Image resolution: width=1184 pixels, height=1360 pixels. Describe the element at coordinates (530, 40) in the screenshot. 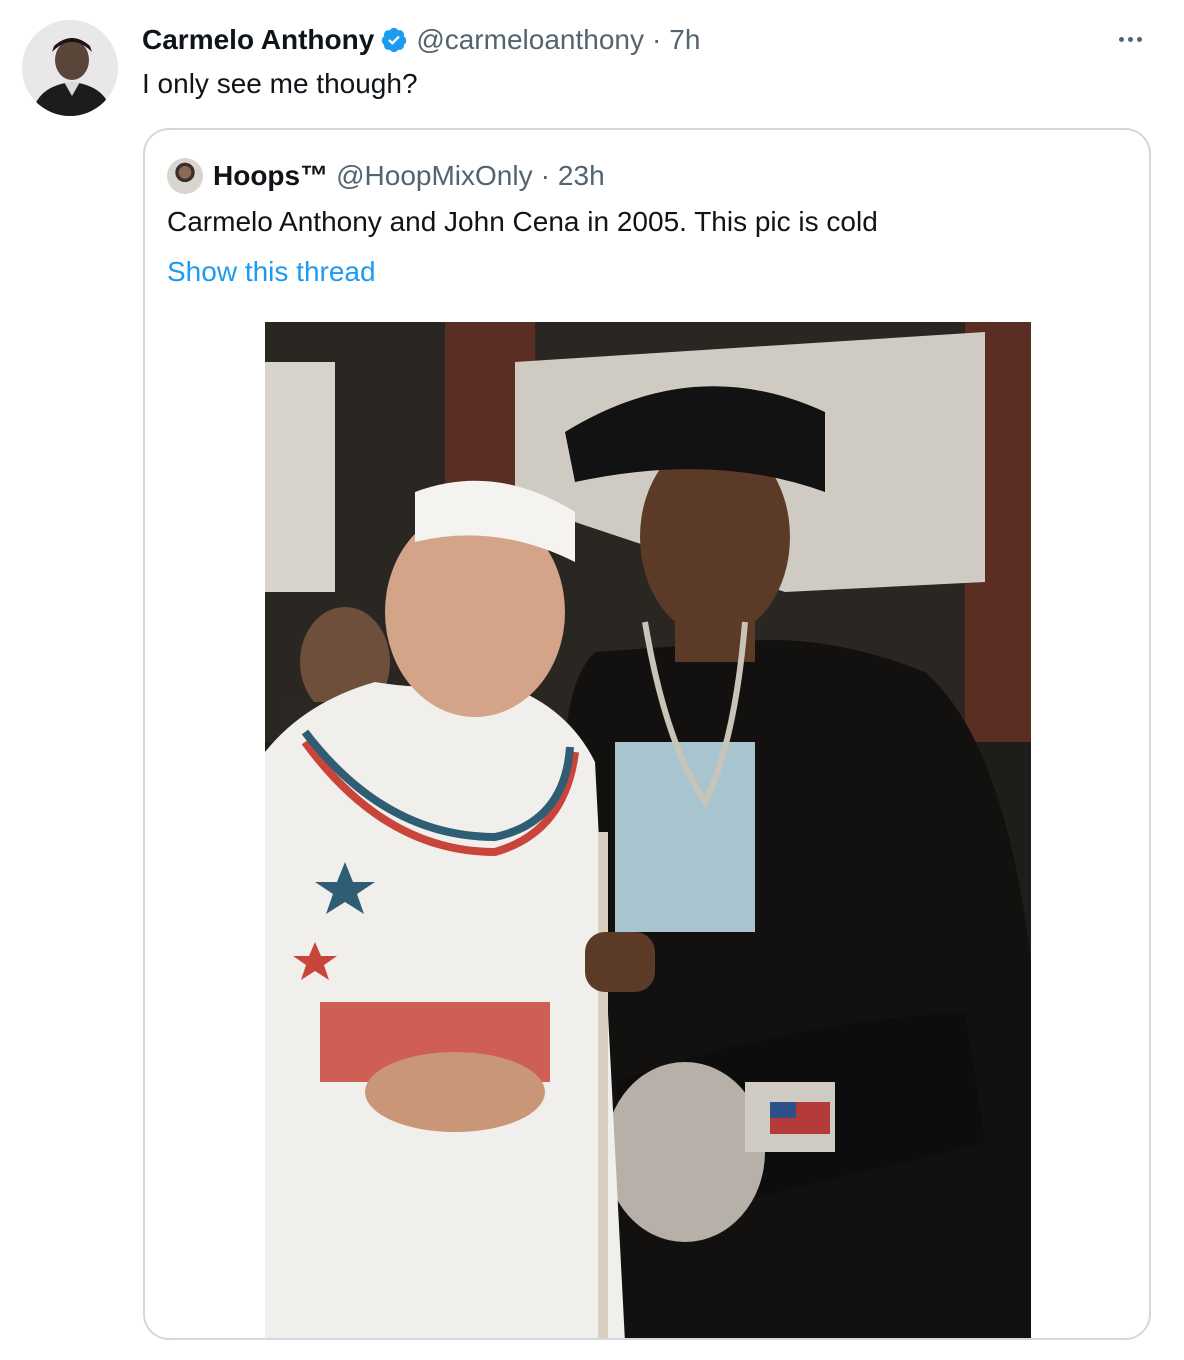

I see `author-handle: @carmeloanthony` at that location.